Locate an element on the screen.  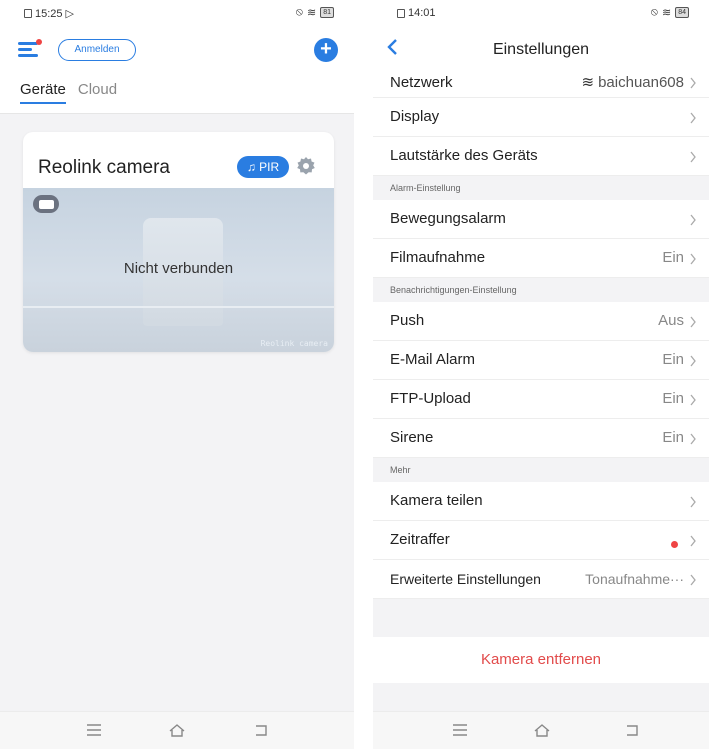
row-label: FTP-Upload is located at coordinates (430, 398).